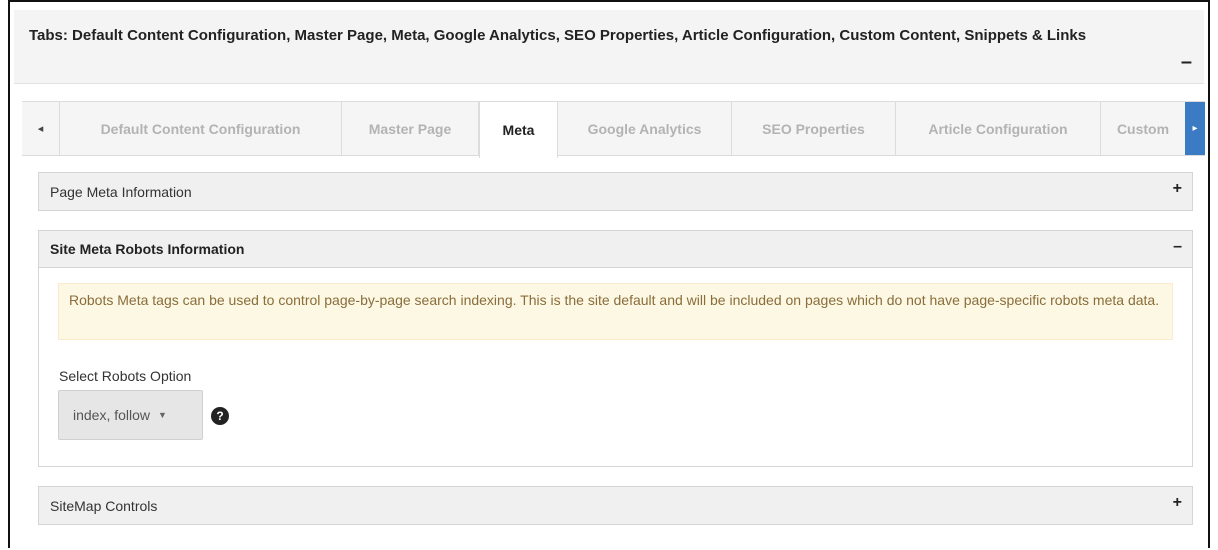  Describe the element at coordinates (1177, 247) in the screenshot. I see `collapse-icon: –` at that location.